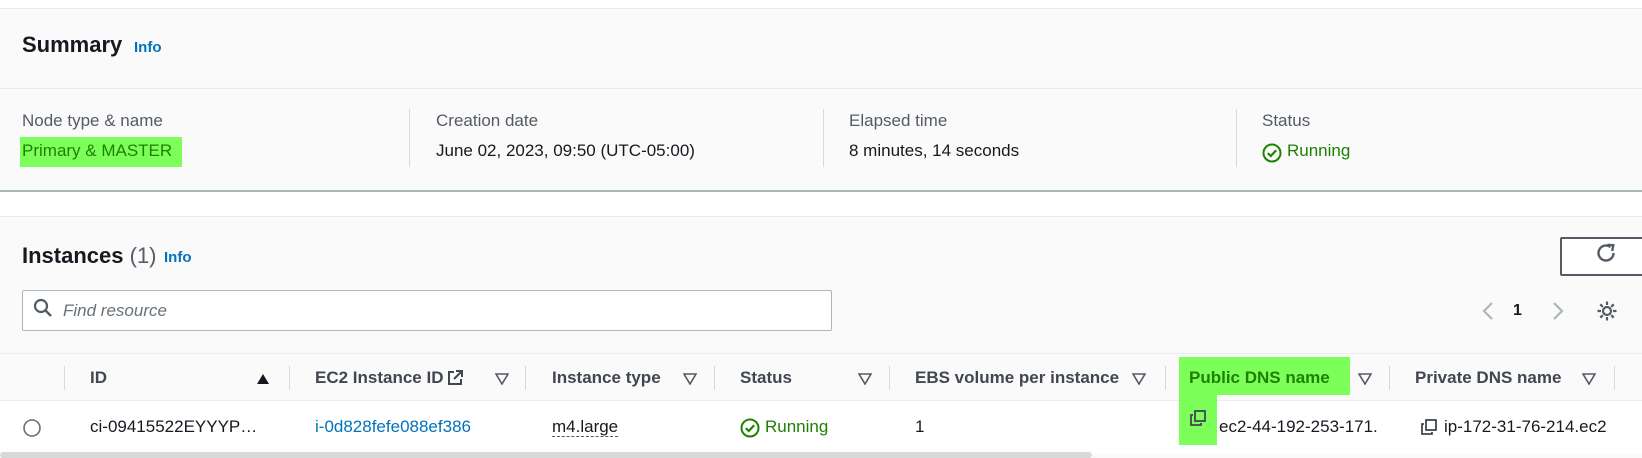 The image size is (1642, 458). I want to click on column-header-ec2-instance-id: EC2 Instance ID, so click(379, 378).